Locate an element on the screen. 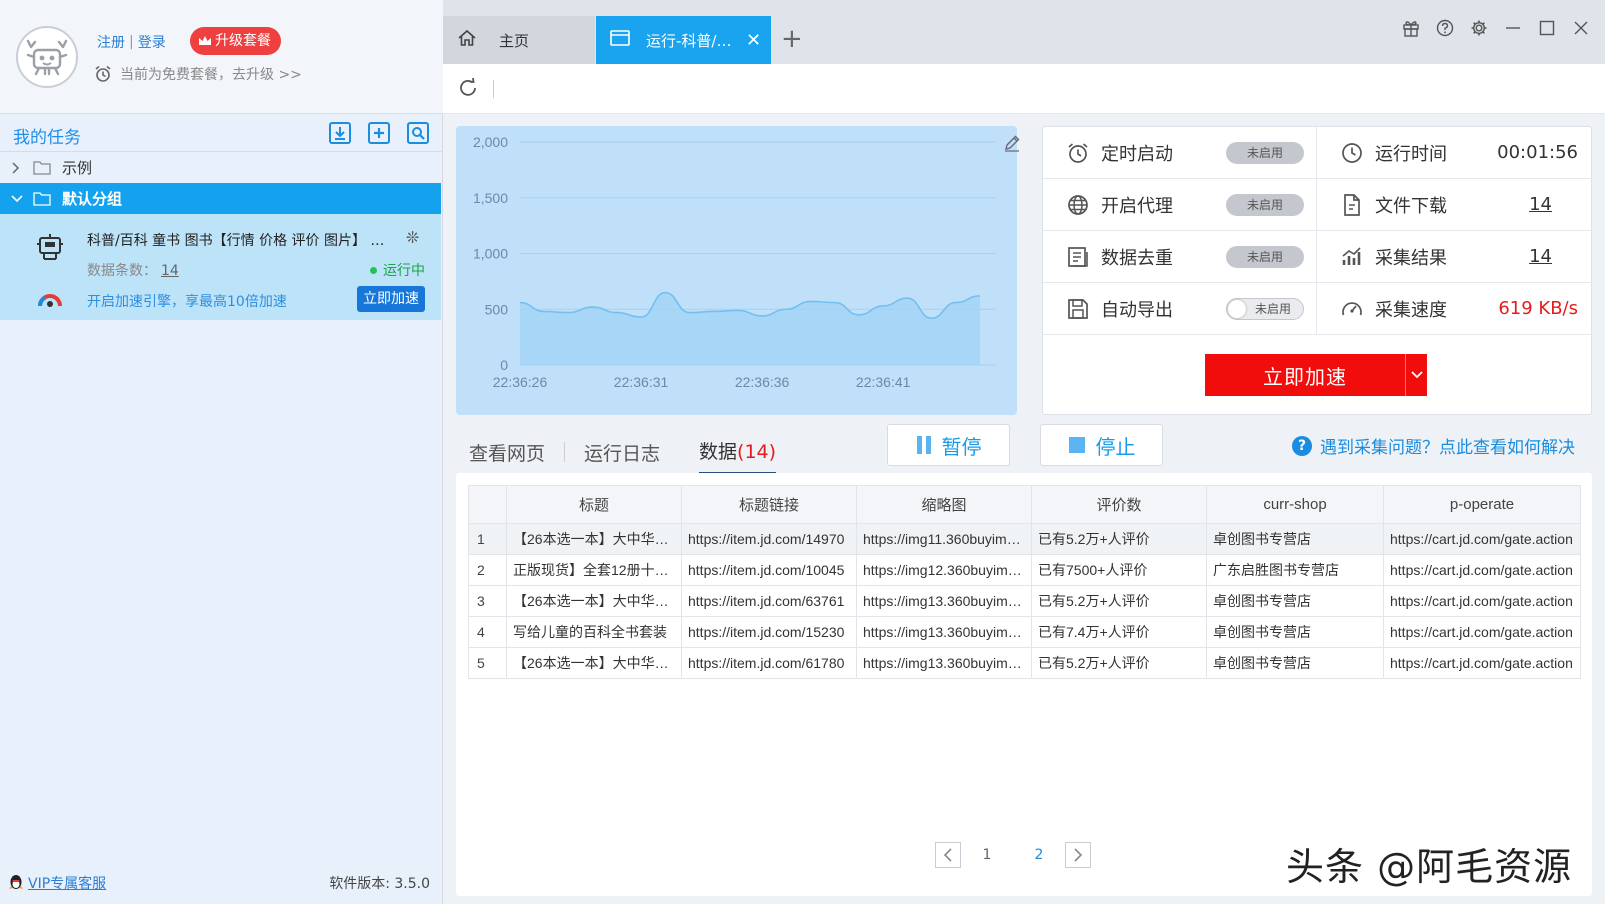  accelerate-button: 立即加速 is located at coordinates (1316, 375).